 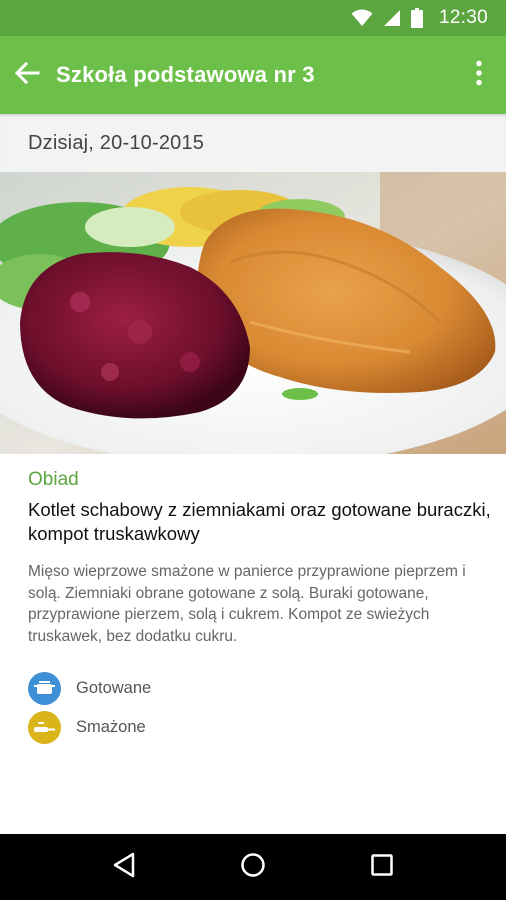 I want to click on nav-back-button, so click(x=124, y=867).